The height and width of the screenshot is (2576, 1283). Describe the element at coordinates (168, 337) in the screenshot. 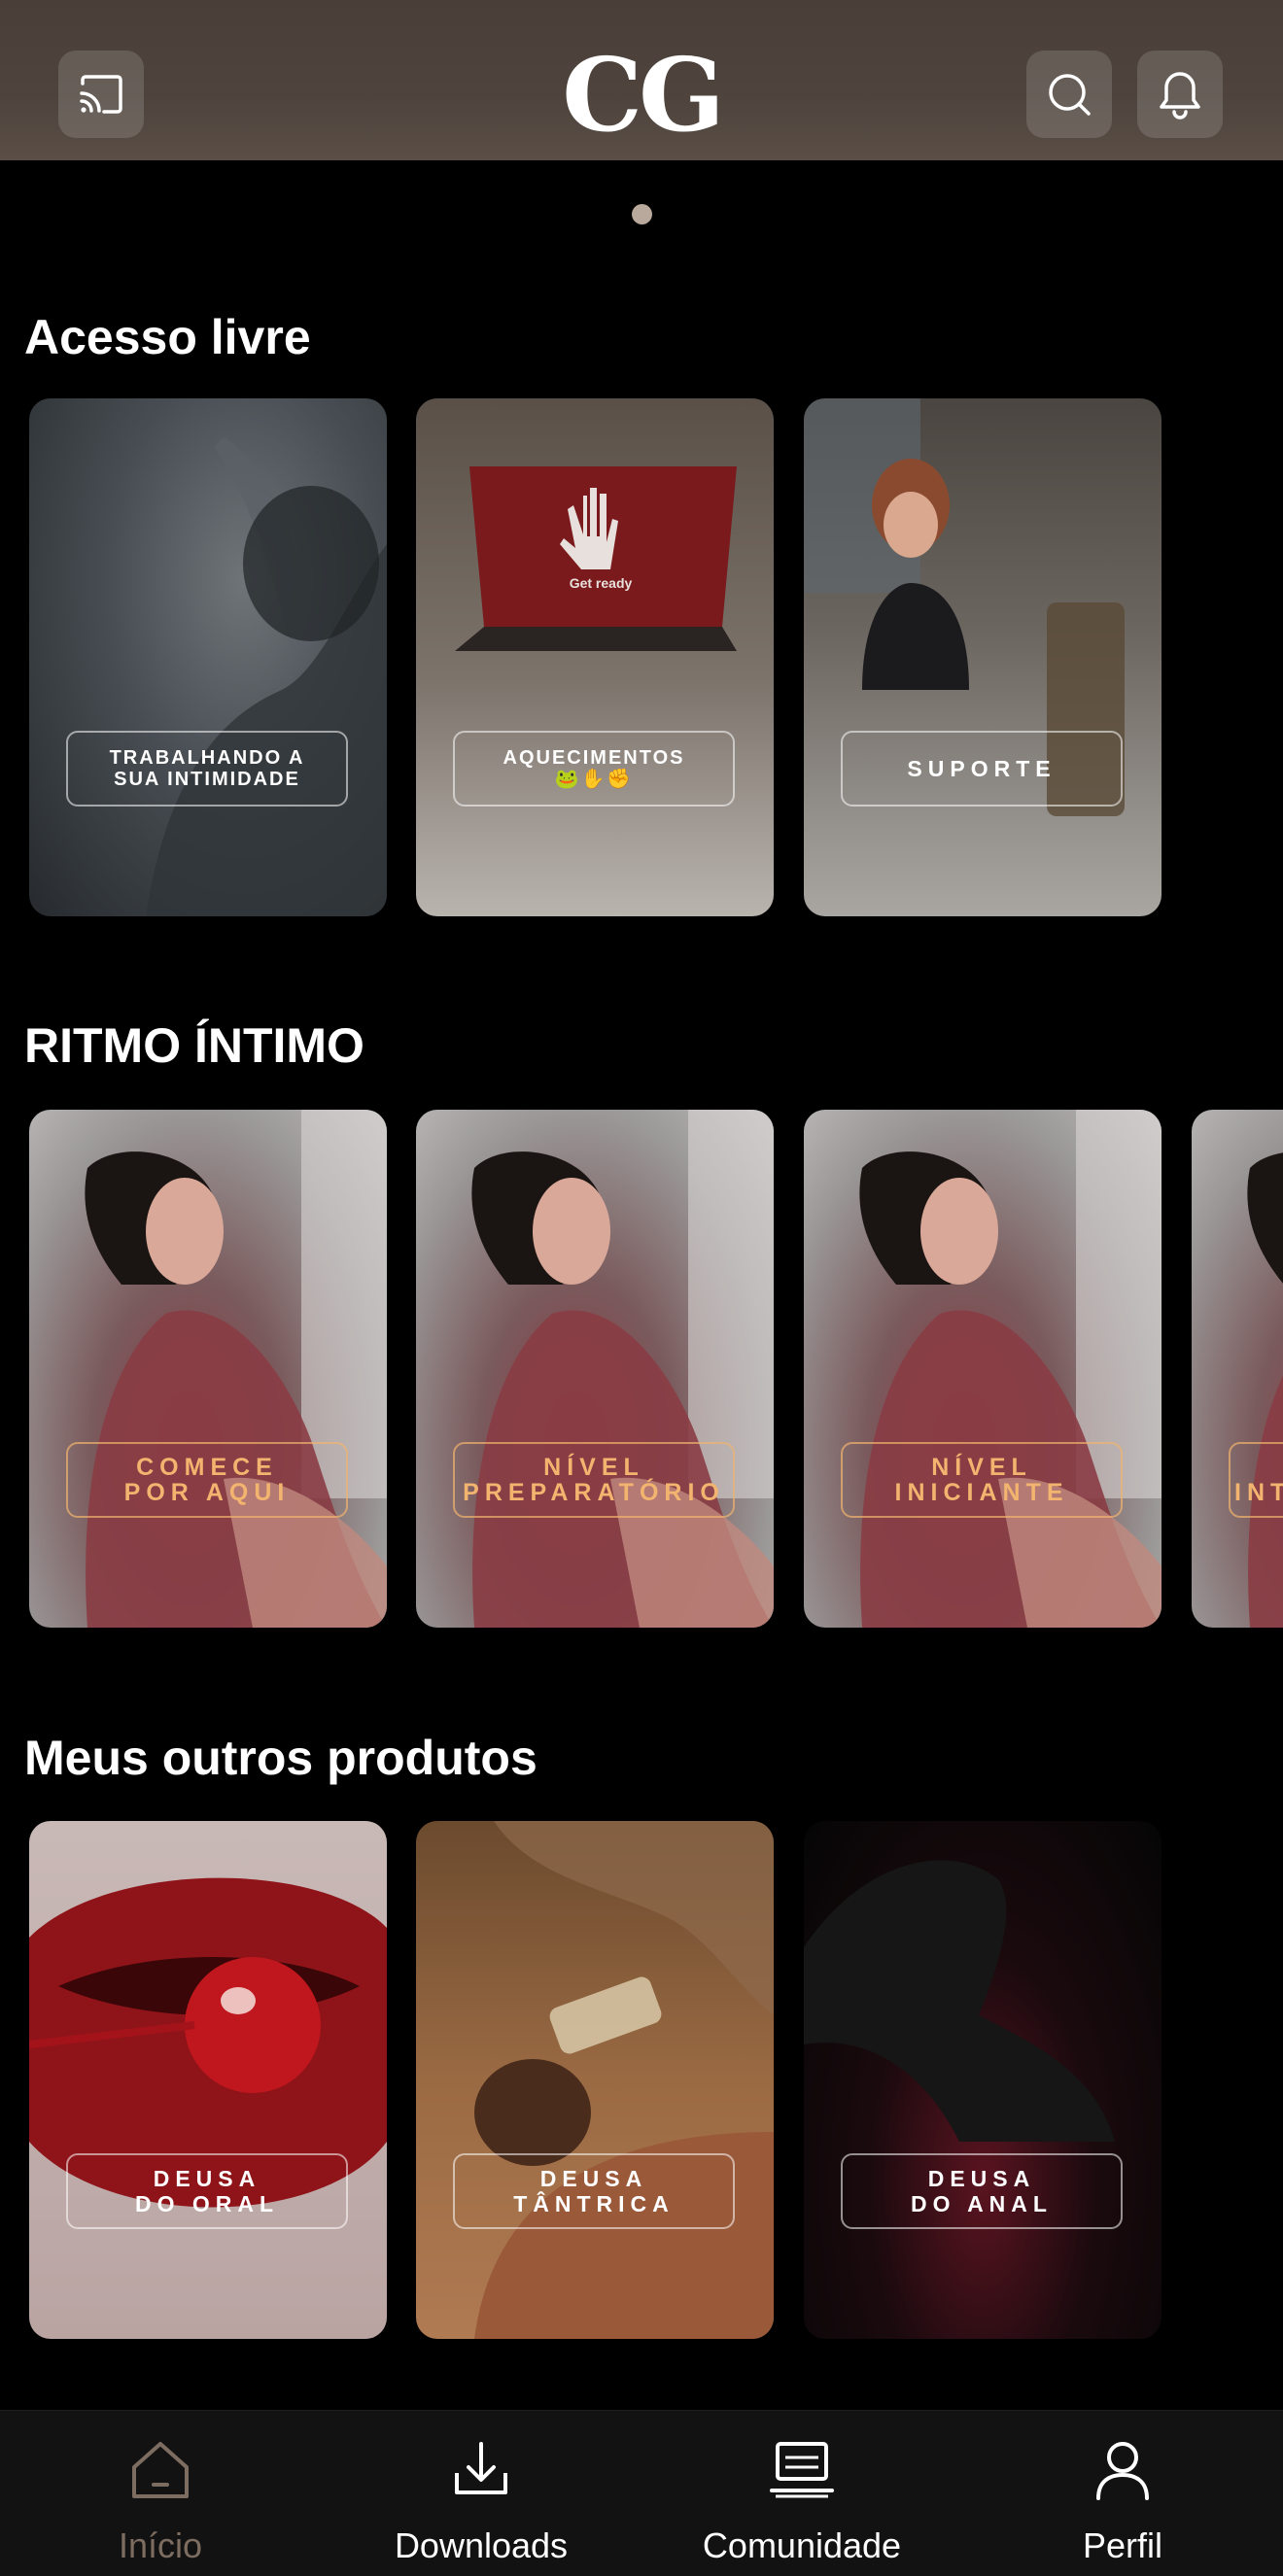

I see `section-title-acesso-livre: Acesso livre` at that location.